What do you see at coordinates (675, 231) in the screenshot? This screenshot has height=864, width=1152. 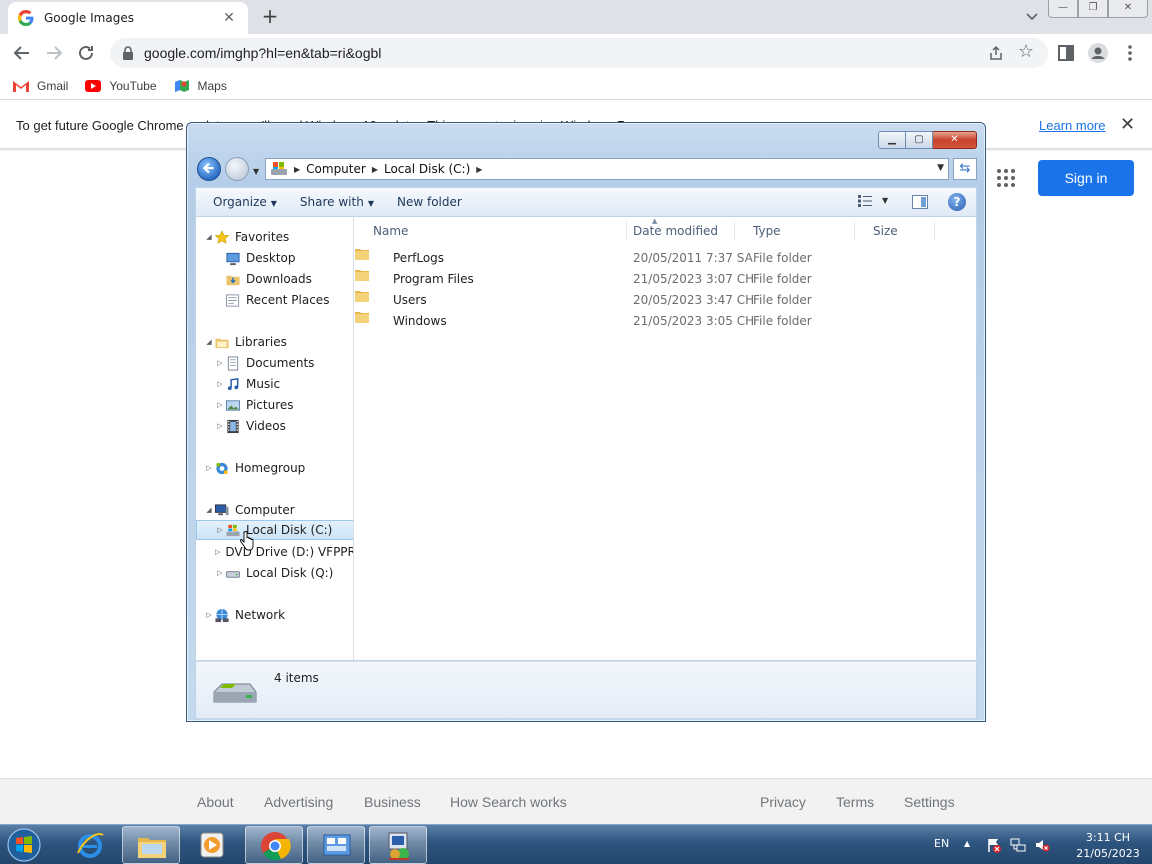 I see `column-header-date-modified: Date modified` at bounding box center [675, 231].